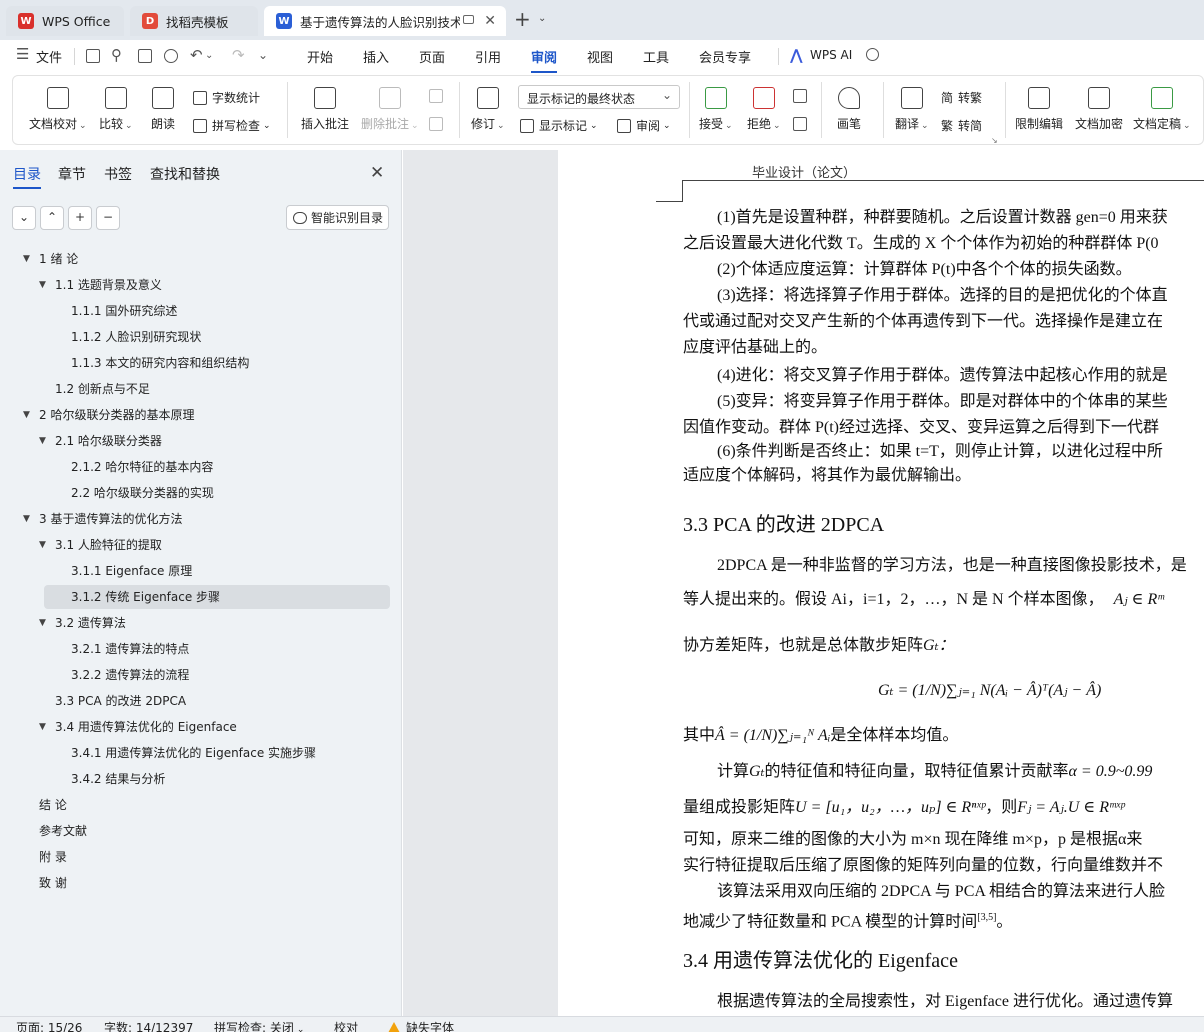 This screenshot has height=1032, width=1204. What do you see at coordinates (22, 54) in the screenshot?
I see `hamburger-icon: ☰` at bounding box center [22, 54].